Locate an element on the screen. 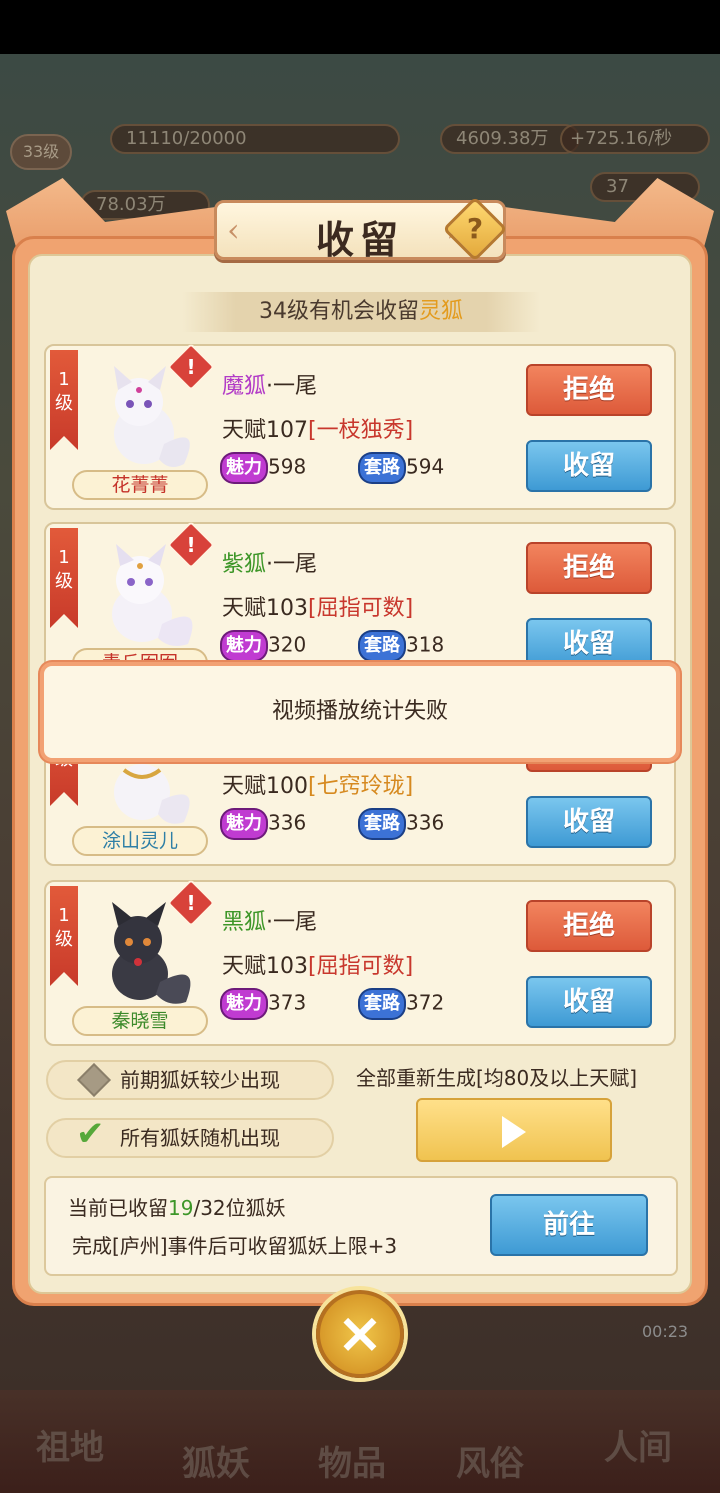 The width and height of the screenshot is (720, 1493). capacity-suffix: /32位狐妖 is located at coordinates (239, 1208).